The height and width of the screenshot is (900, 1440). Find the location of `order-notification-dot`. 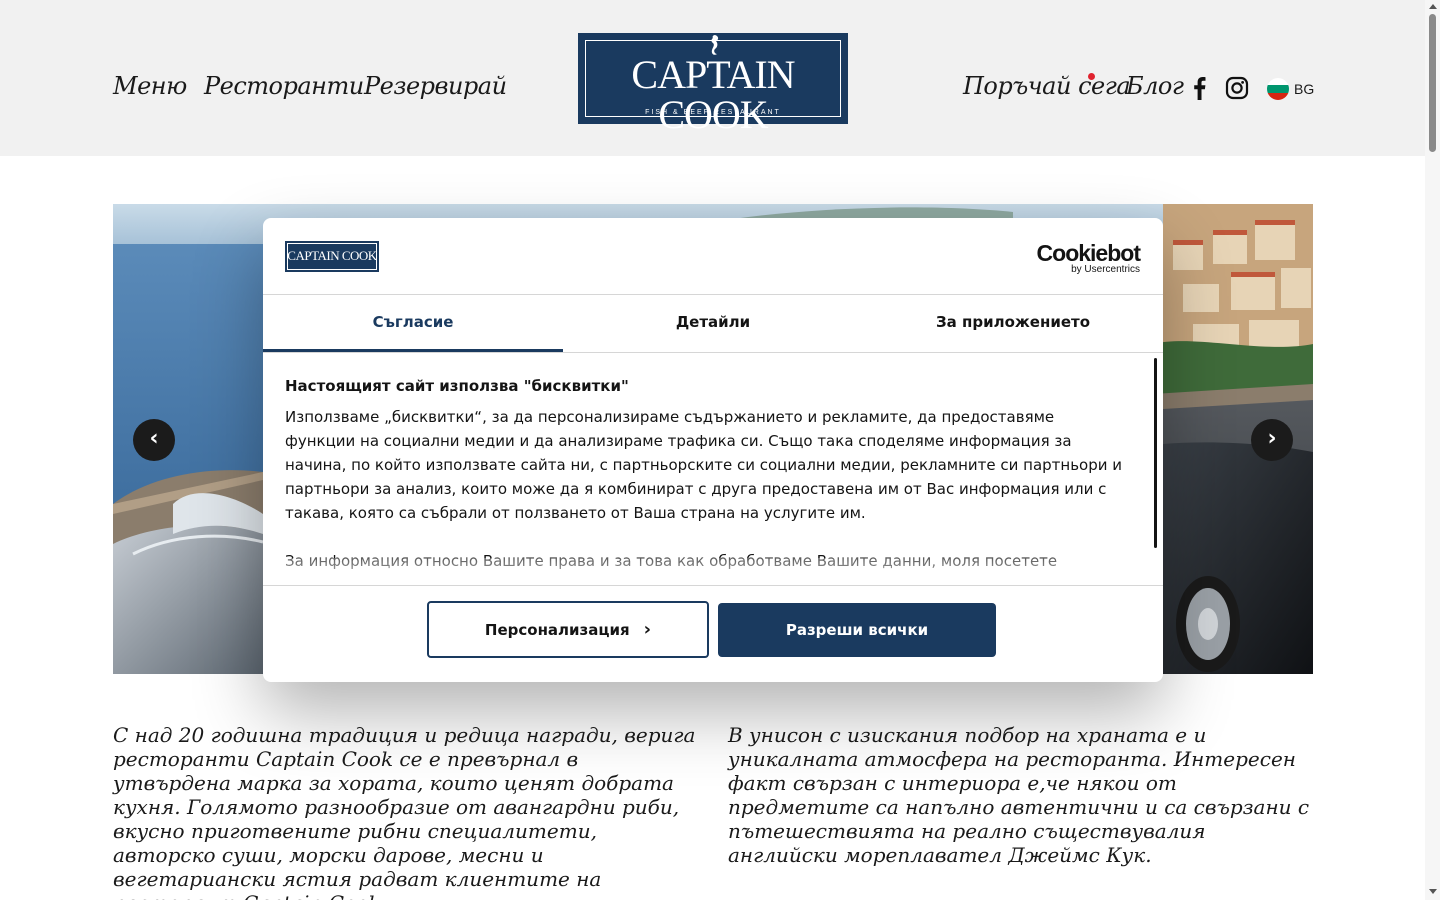

order-notification-dot is located at coordinates (1091, 76).